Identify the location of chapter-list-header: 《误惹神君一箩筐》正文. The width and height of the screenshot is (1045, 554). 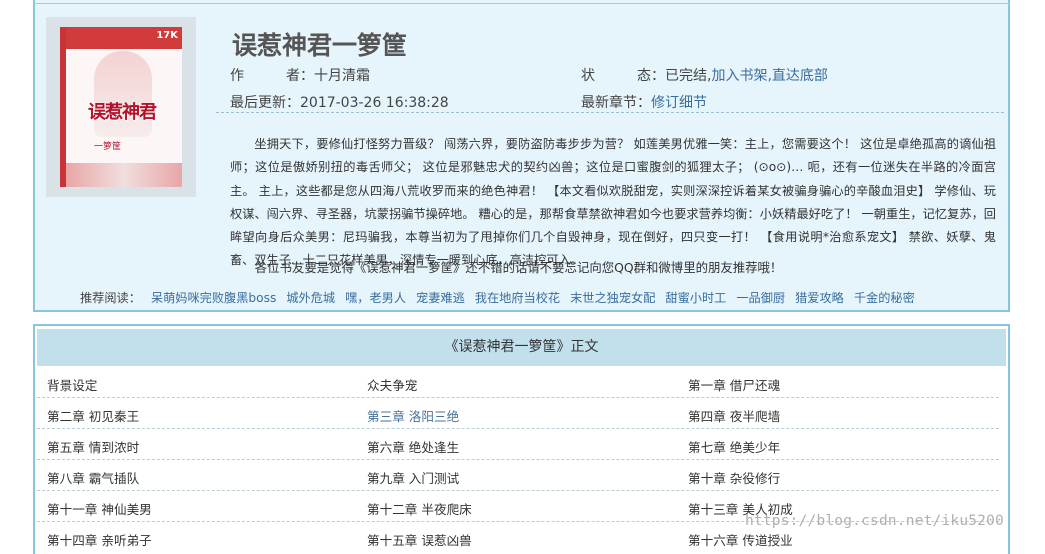
(521, 347).